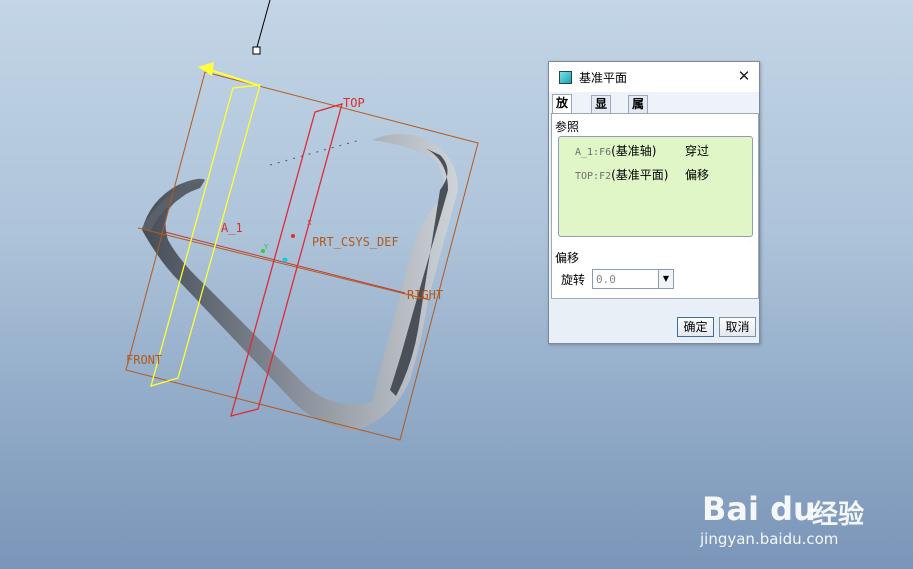  I want to click on cancel-button: 取消, so click(737, 327).